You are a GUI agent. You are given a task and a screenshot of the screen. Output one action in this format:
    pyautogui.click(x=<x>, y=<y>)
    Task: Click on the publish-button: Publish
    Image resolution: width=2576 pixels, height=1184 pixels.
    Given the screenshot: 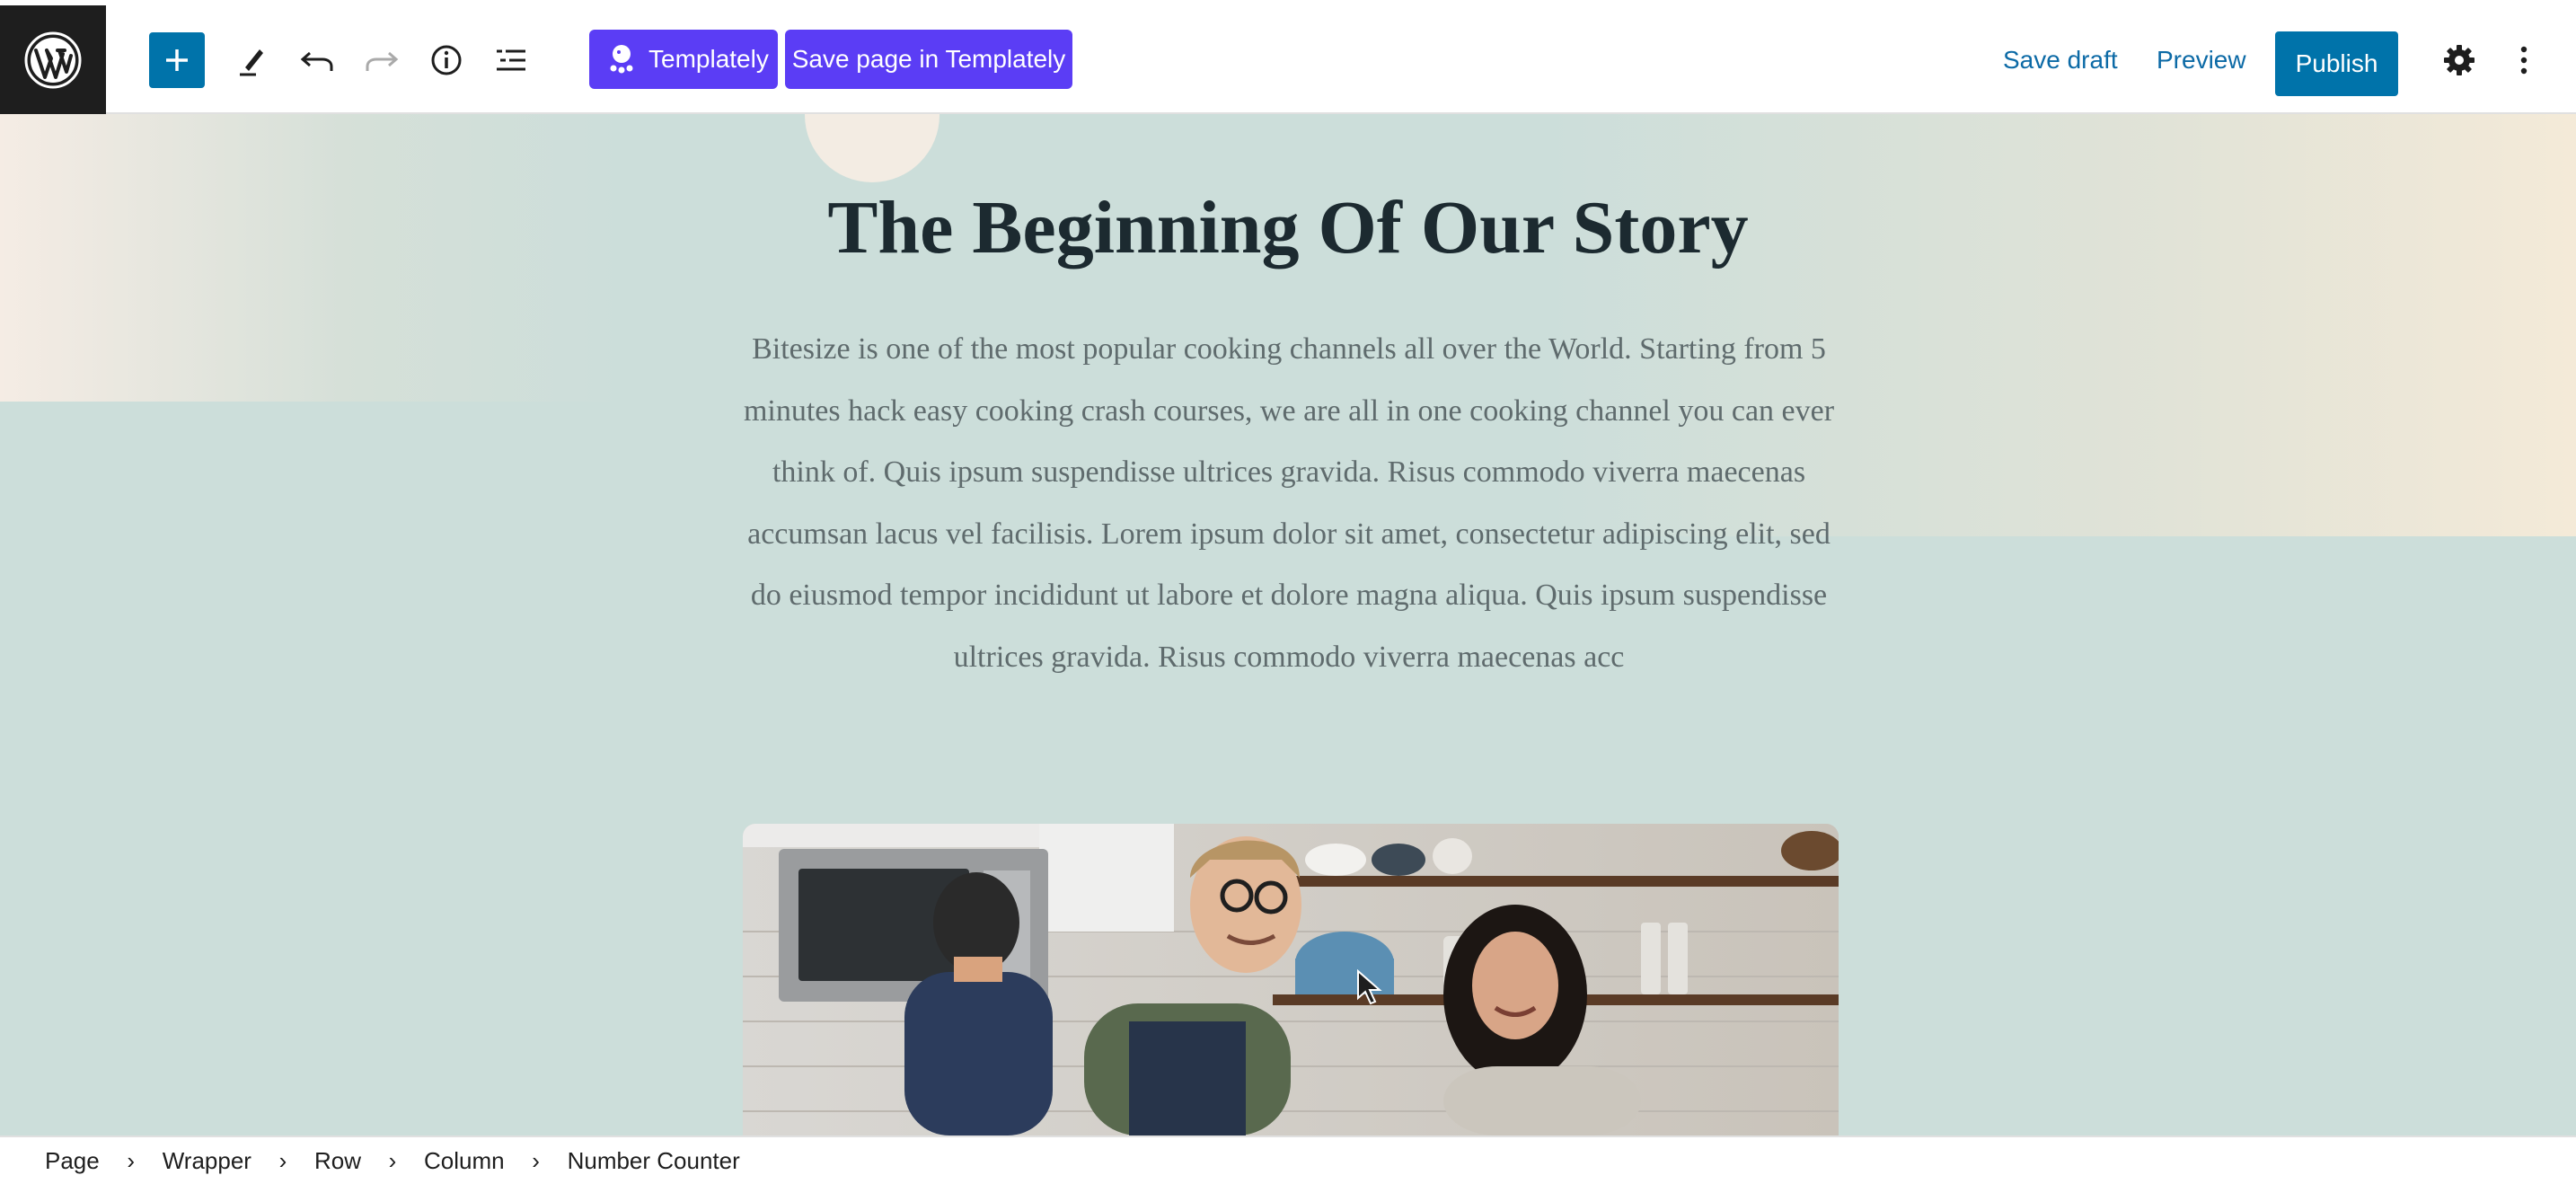 What is the action you would take?
    pyautogui.click(x=2336, y=63)
    